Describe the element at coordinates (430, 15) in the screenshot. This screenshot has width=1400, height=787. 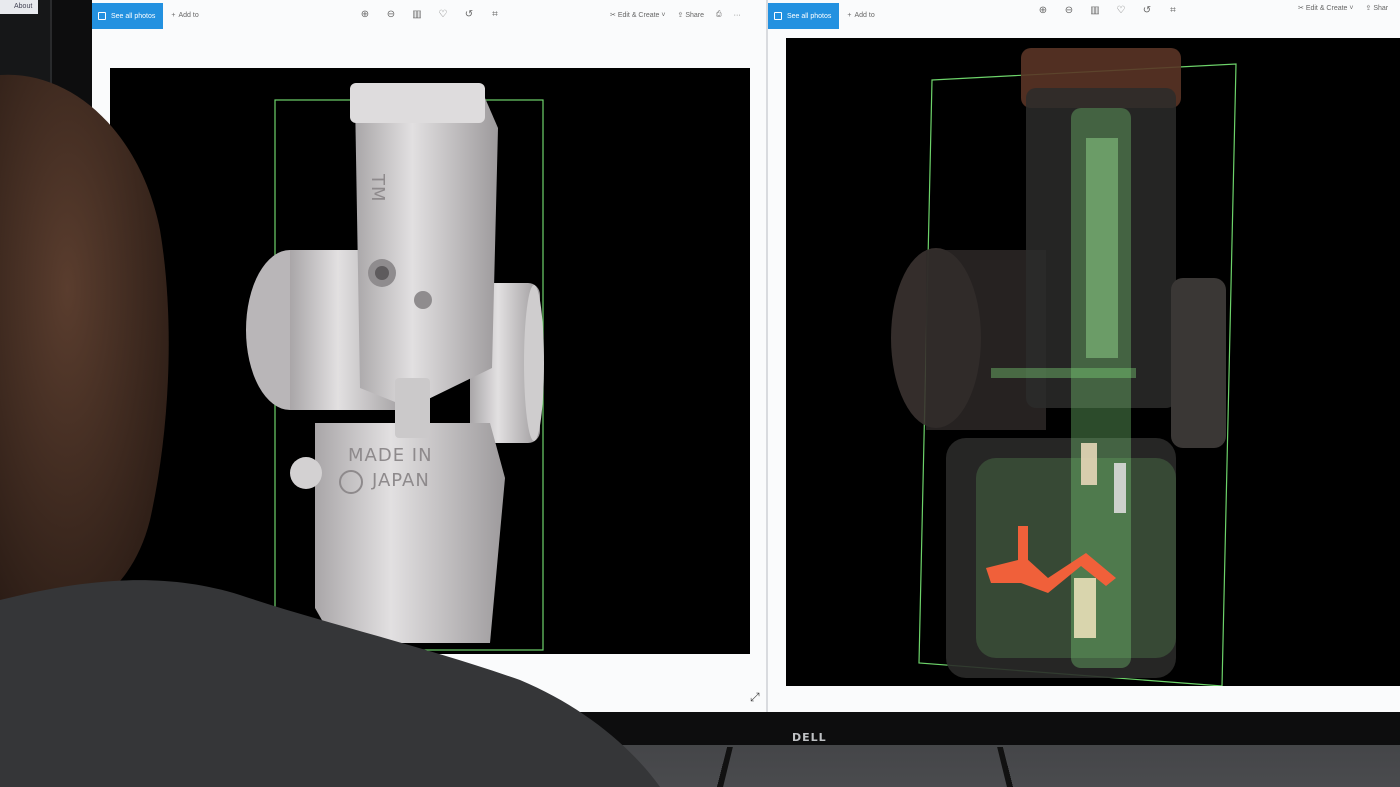
I see `view-tools-left: ⊕ ⊖ ▥ ♡ ↺ ⌗` at that location.